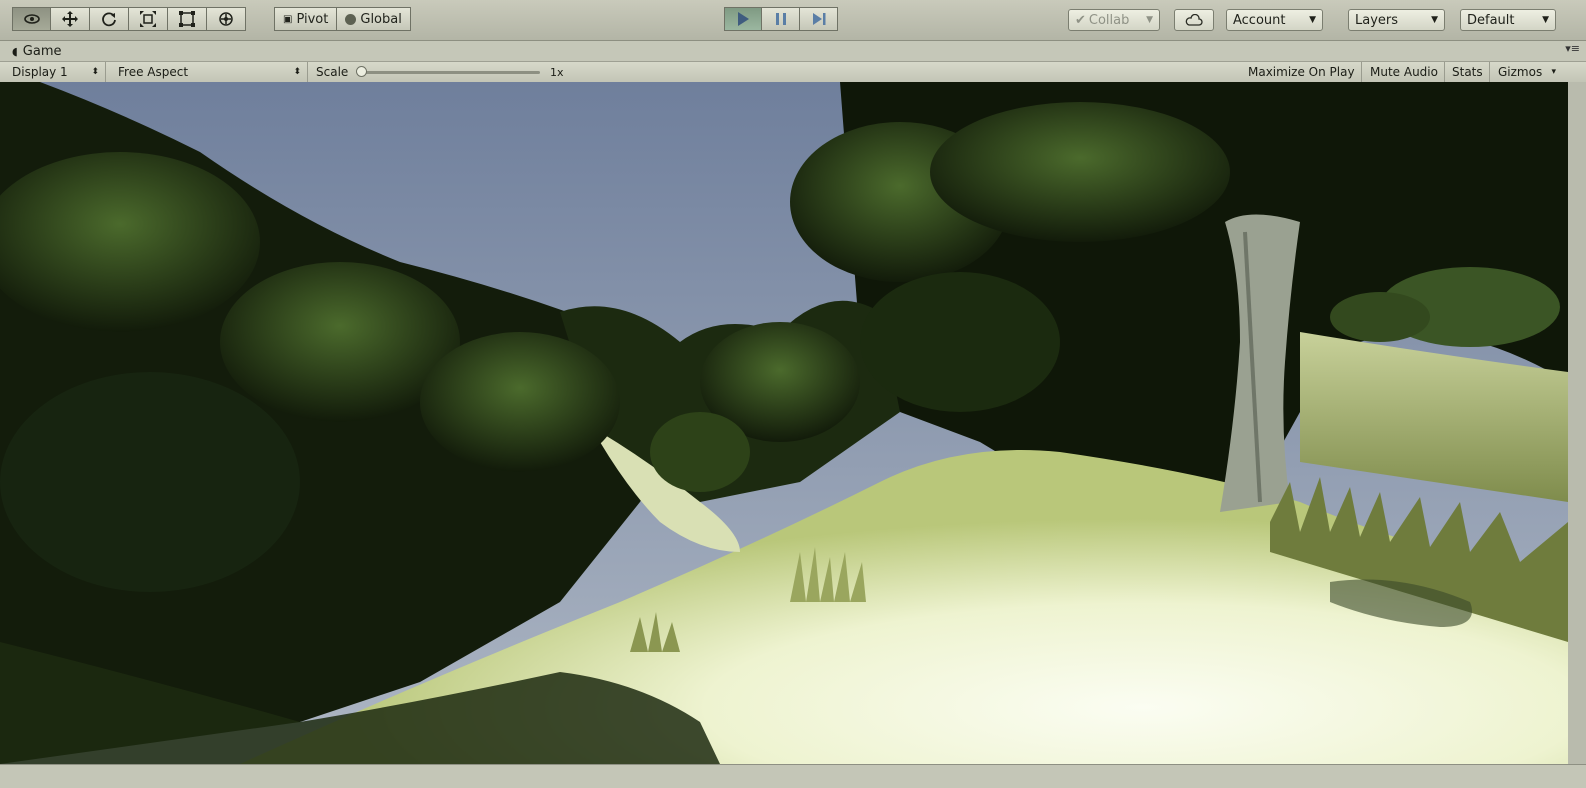  What do you see at coordinates (1302, 72) in the screenshot?
I see `maximize-on-play-toggle: Maximize On Play` at bounding box center [1302, 72].